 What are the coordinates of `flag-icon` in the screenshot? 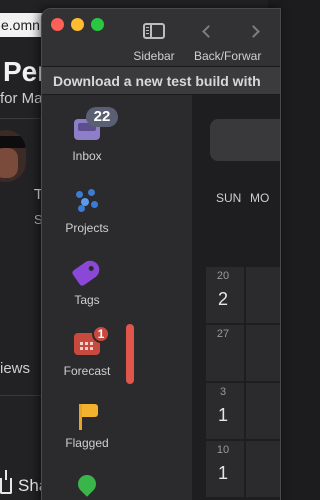 It's located at (88, 417).